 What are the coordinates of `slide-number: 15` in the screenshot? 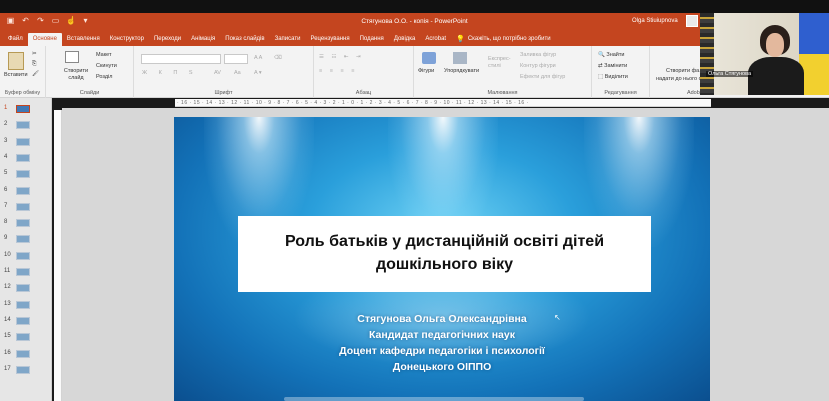 It's located at (7, 336).